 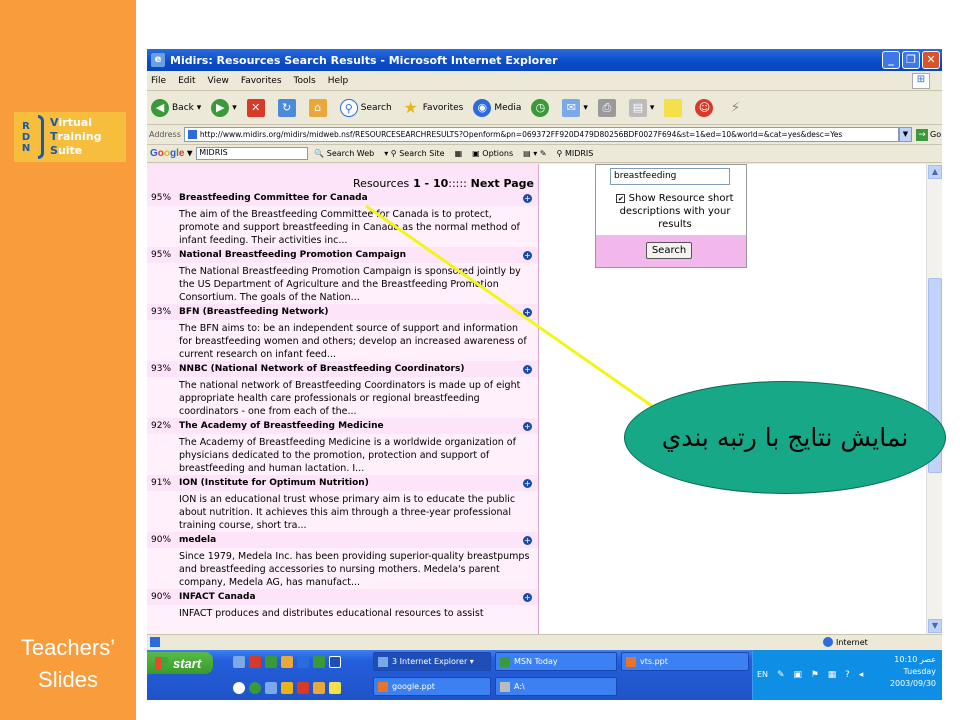 What do you see at coordinates (239, 662) in the screenshot?
I see `quicklaunch-desktop-icon` at bounding box center [239, 662].